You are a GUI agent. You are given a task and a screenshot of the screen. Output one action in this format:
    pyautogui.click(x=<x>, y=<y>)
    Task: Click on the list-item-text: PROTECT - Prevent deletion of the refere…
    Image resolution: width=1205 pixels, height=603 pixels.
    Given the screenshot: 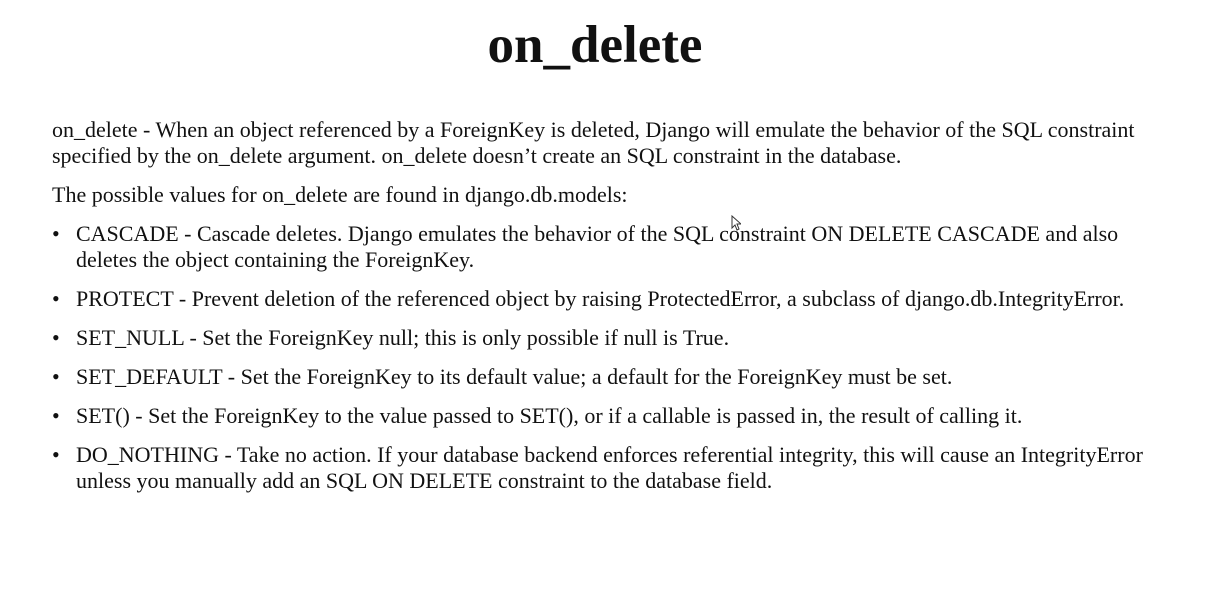 What is the action you would take?
    pyautogui.click(x=600, y=298)
    